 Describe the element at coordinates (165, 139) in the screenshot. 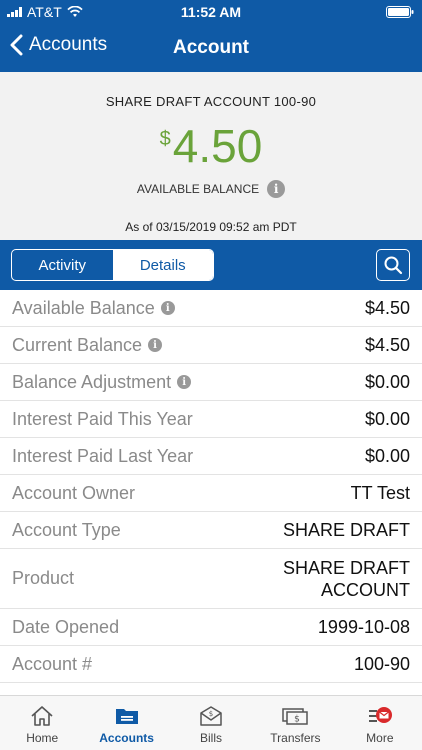

I see `currency-symbol: $` at that location.